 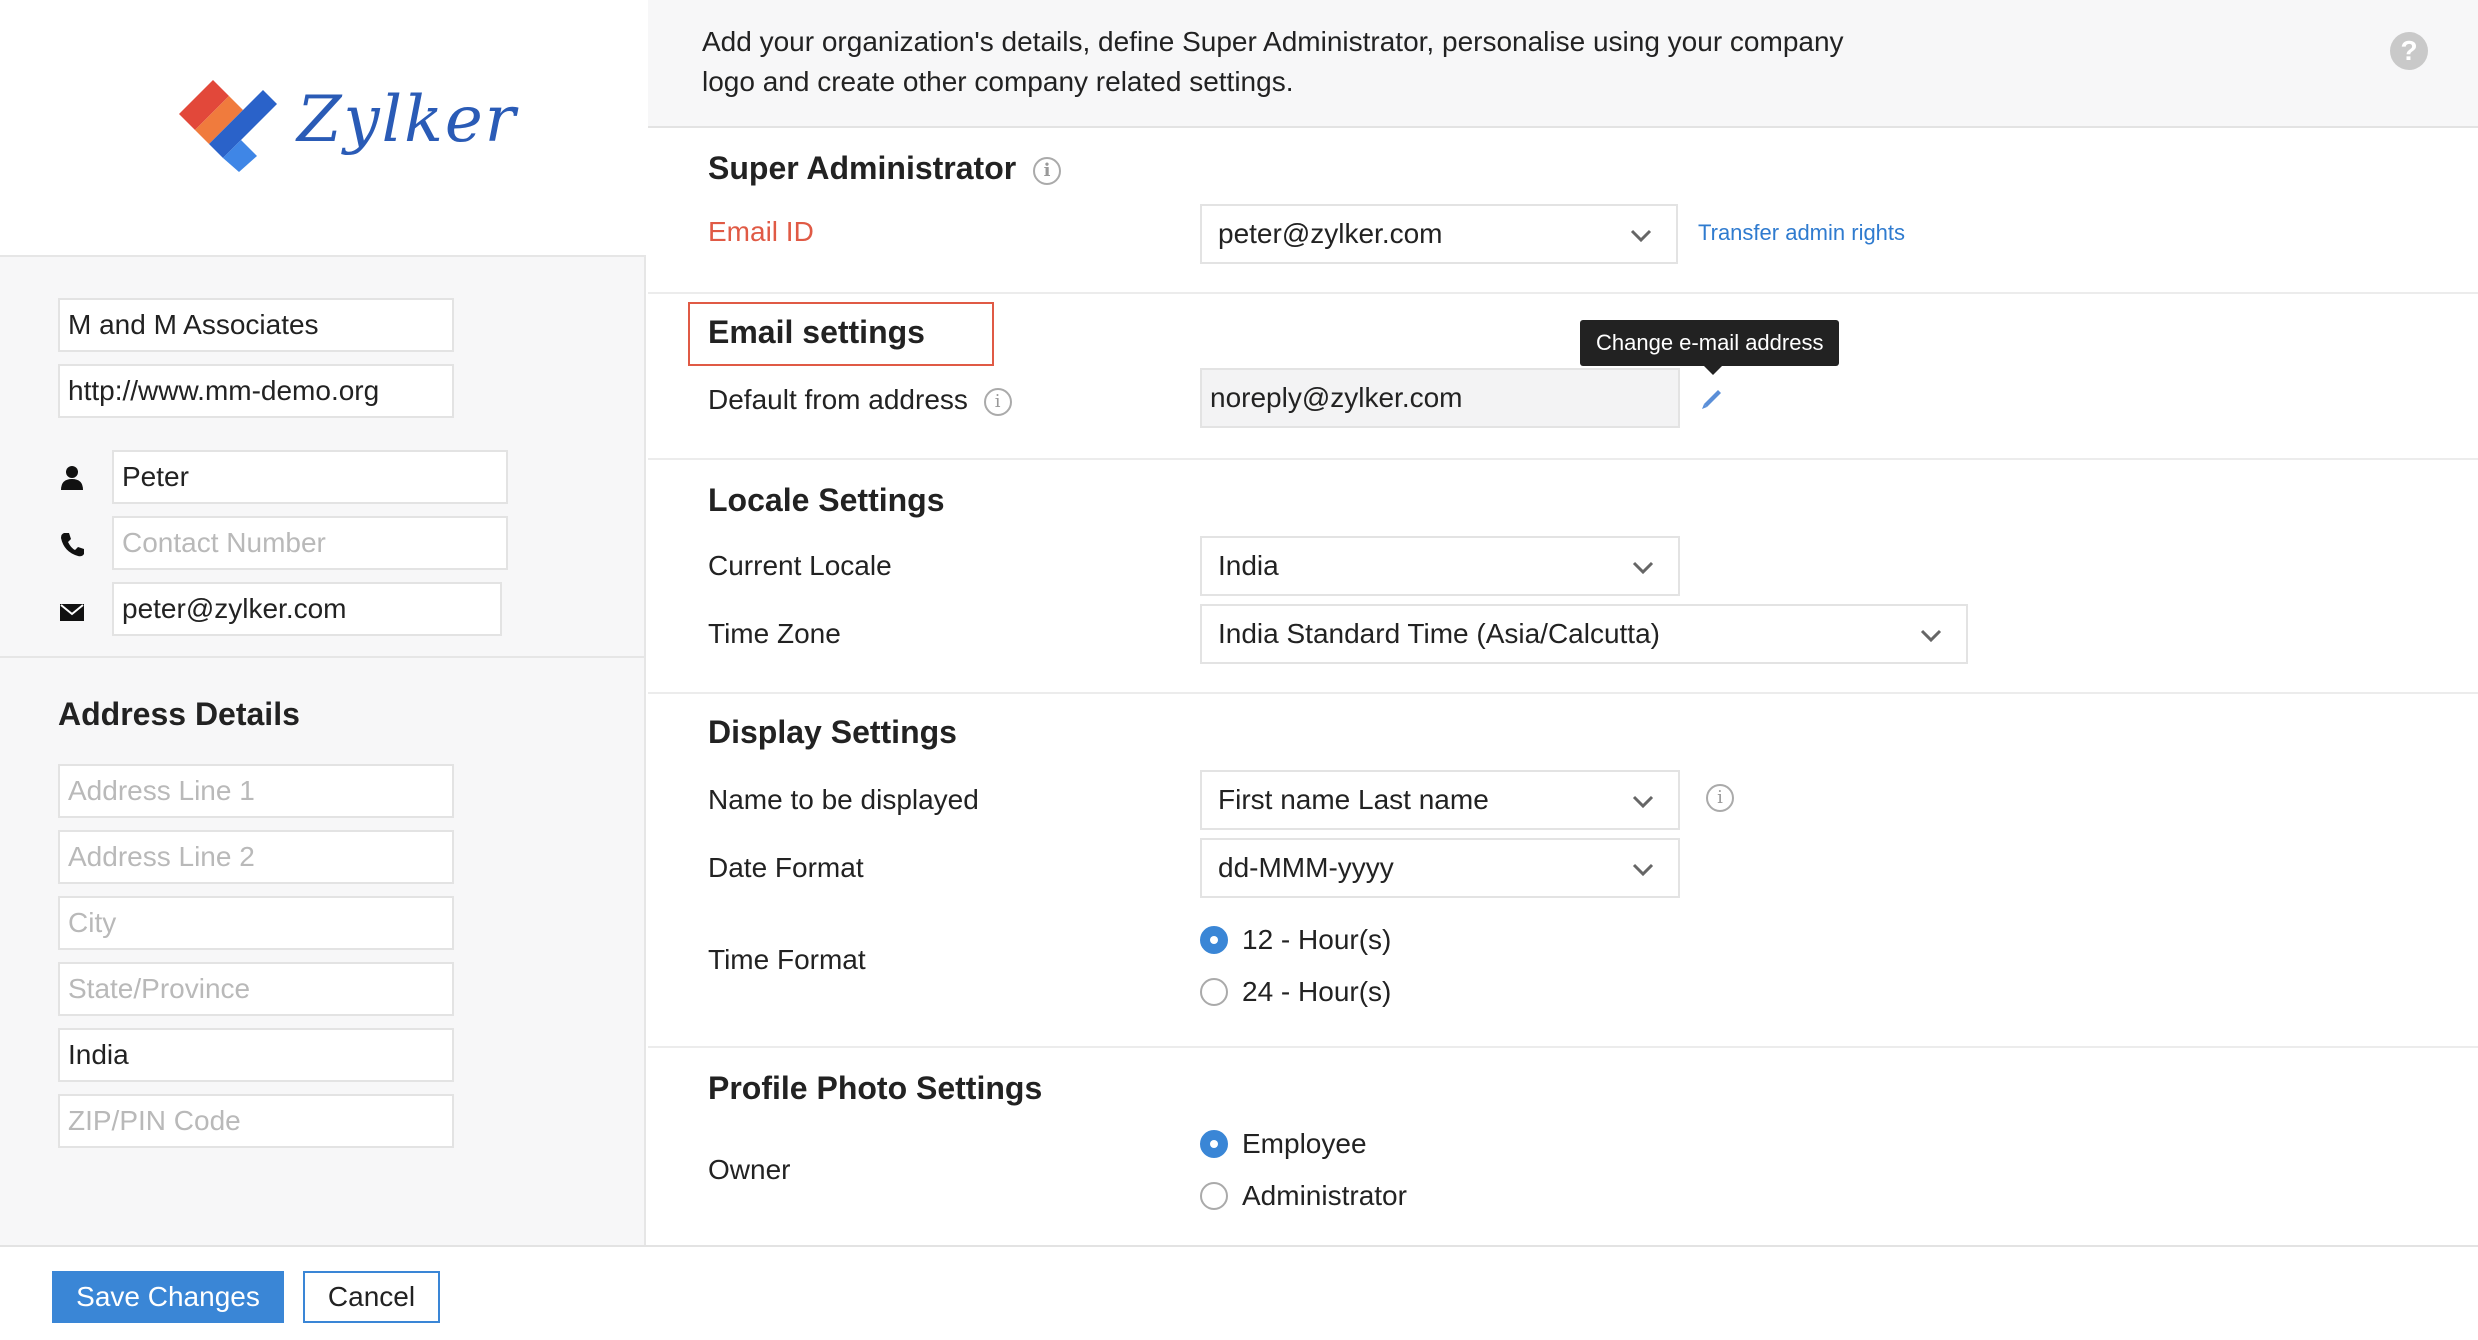 What do you see at coordinates (256, 1121) in the screenshot?
I see `zip-input: ZIP/PIN Code` at bounding box center [256, 1121].